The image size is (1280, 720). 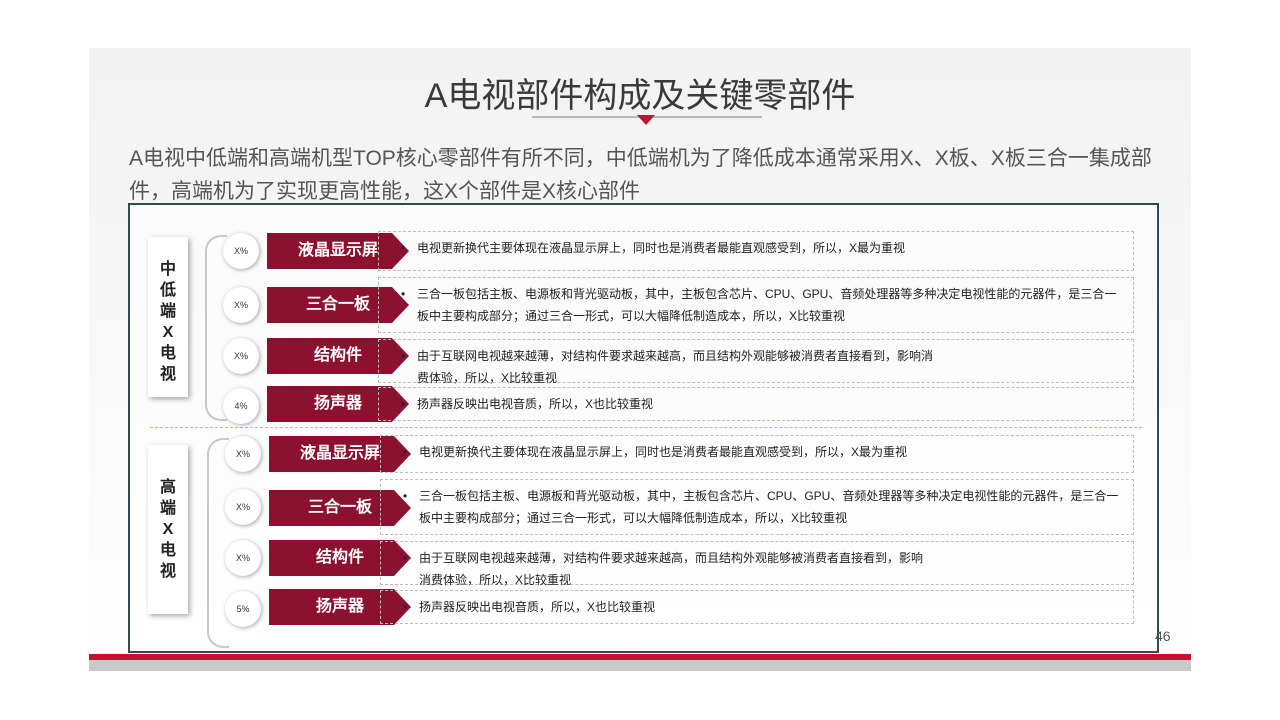 What do you see at coordinates (241, 406) in the screenshot?
I see `percent-badge: 4%` at bounding box center [241, 406].